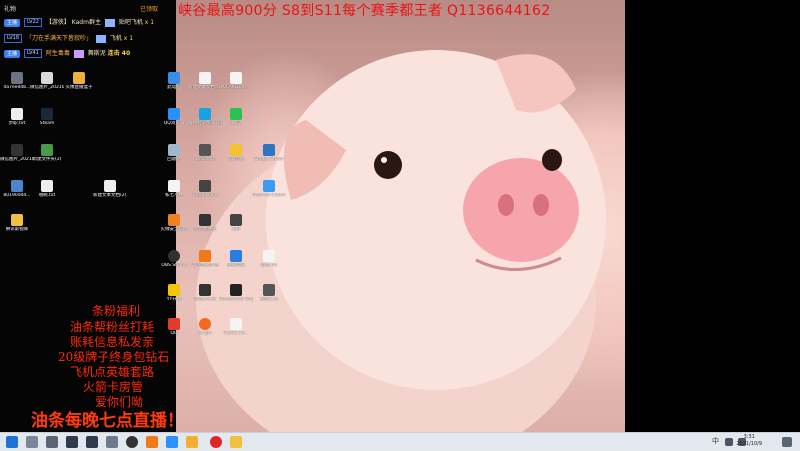 The image size is (800, 451). Describe the element at coordinates (269, 150) in the screenshot. I see `snagit-icon` at that location.